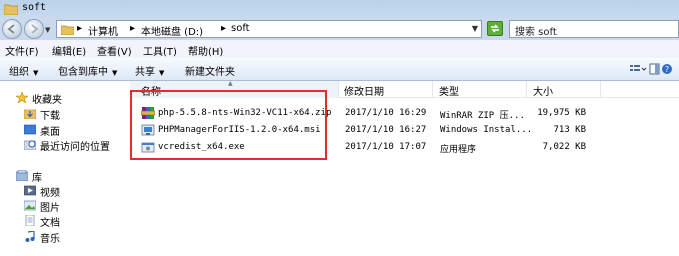 The height and width of the screenshot is (256, 679). Describe the element at coordinates (638, 68) in the screenshot. I see `view-icon` at that location.